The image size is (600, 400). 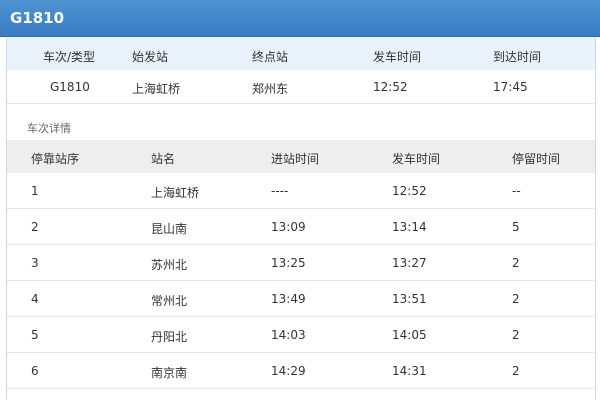 What do you see at coordinates (288, 299) in the screenshot?
I see `arrive-time: 13:49` at bounding box center [288, 299].